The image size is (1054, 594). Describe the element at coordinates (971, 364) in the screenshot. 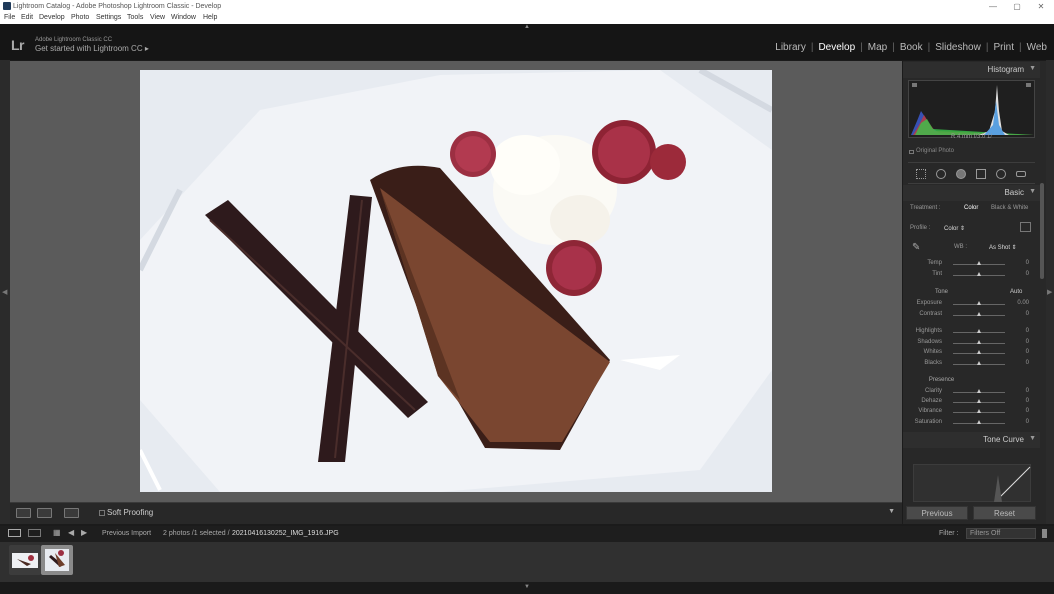

I see `slider-blacks: Blacks 0` at that location.